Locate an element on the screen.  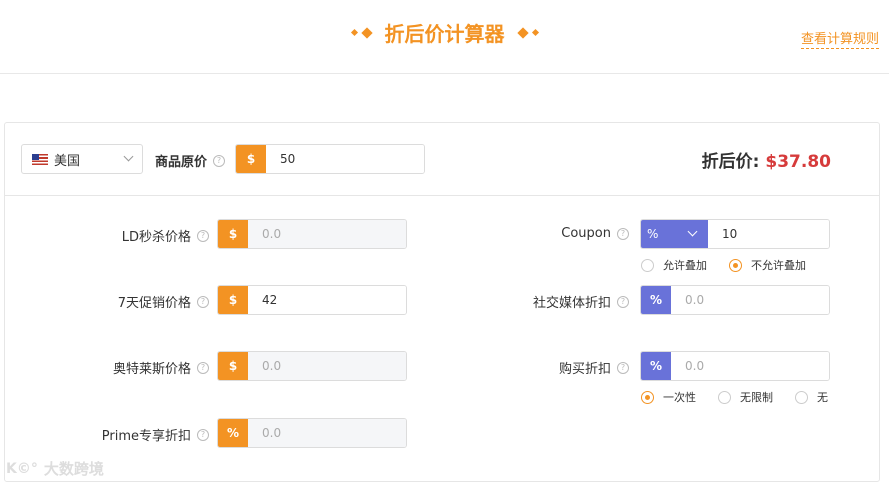
ld-deal-label: LD秒杀价格 ? is located at coordinates (165, 235).